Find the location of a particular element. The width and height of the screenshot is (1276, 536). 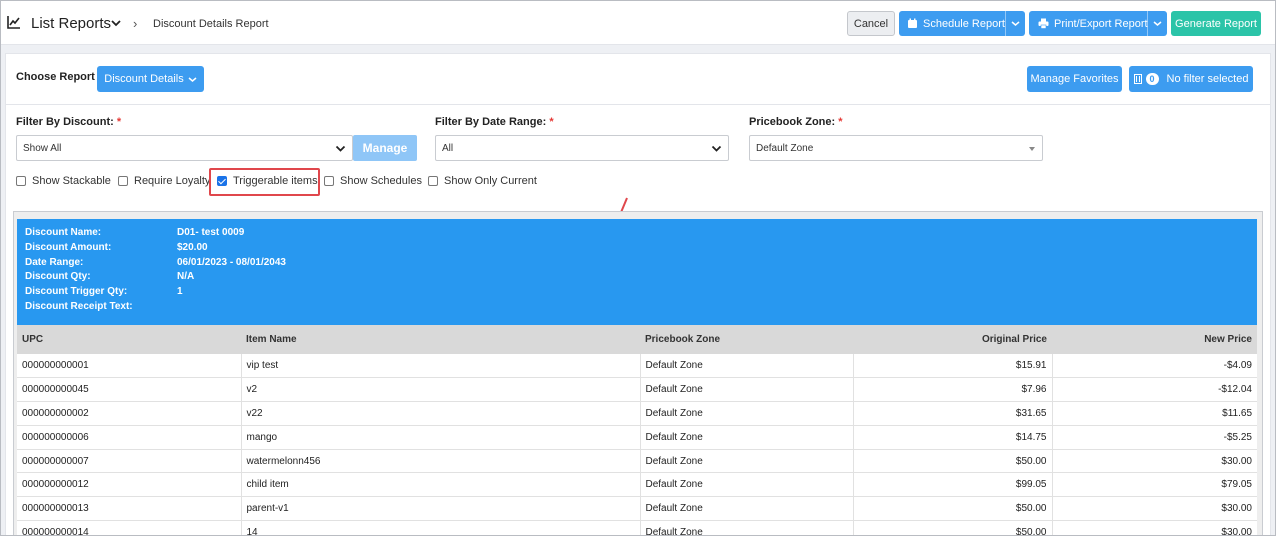

pricebook-zone-value: Default Zone is located at coordinates (785, 148).